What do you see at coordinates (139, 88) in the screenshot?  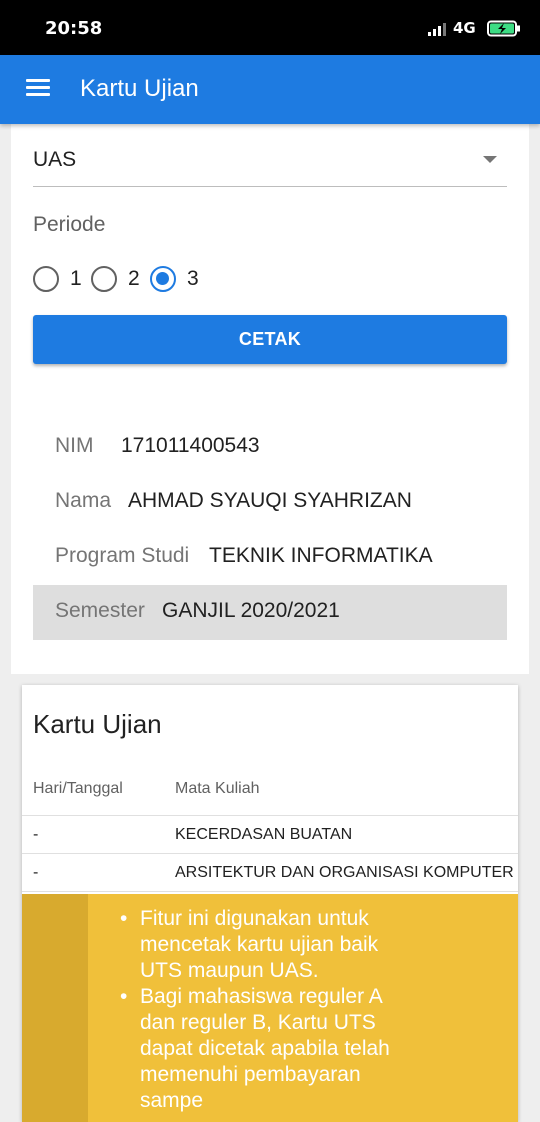 I see `page-title: Kartu Ujian` at bounding box center [139, 88].